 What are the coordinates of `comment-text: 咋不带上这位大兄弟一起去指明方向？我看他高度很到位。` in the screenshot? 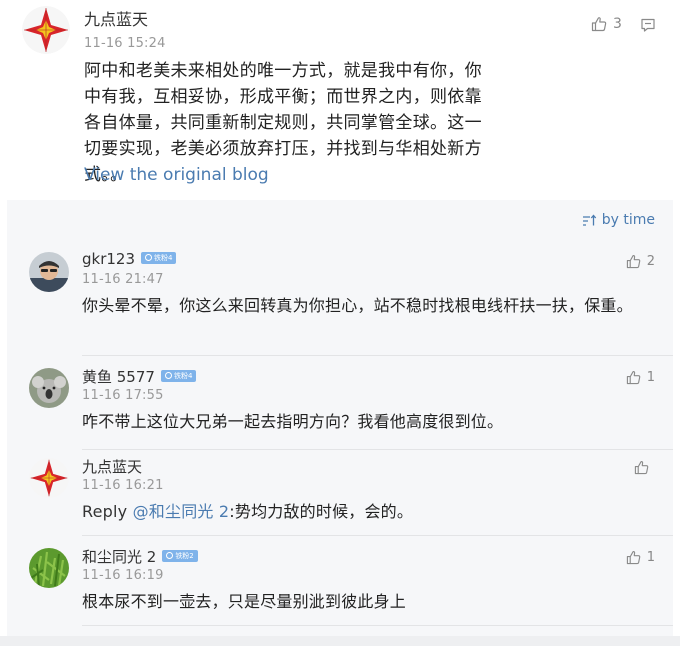 It's located at (293, 421).